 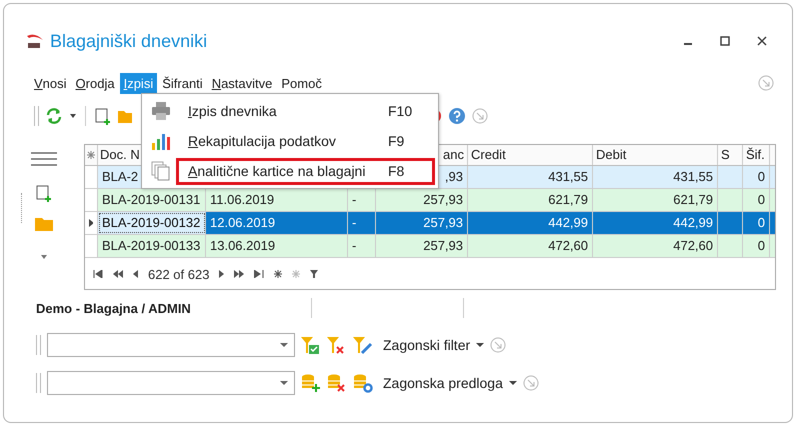 I want to click on table-cell: BLA-2019-00132, so click(x=152, y=223).